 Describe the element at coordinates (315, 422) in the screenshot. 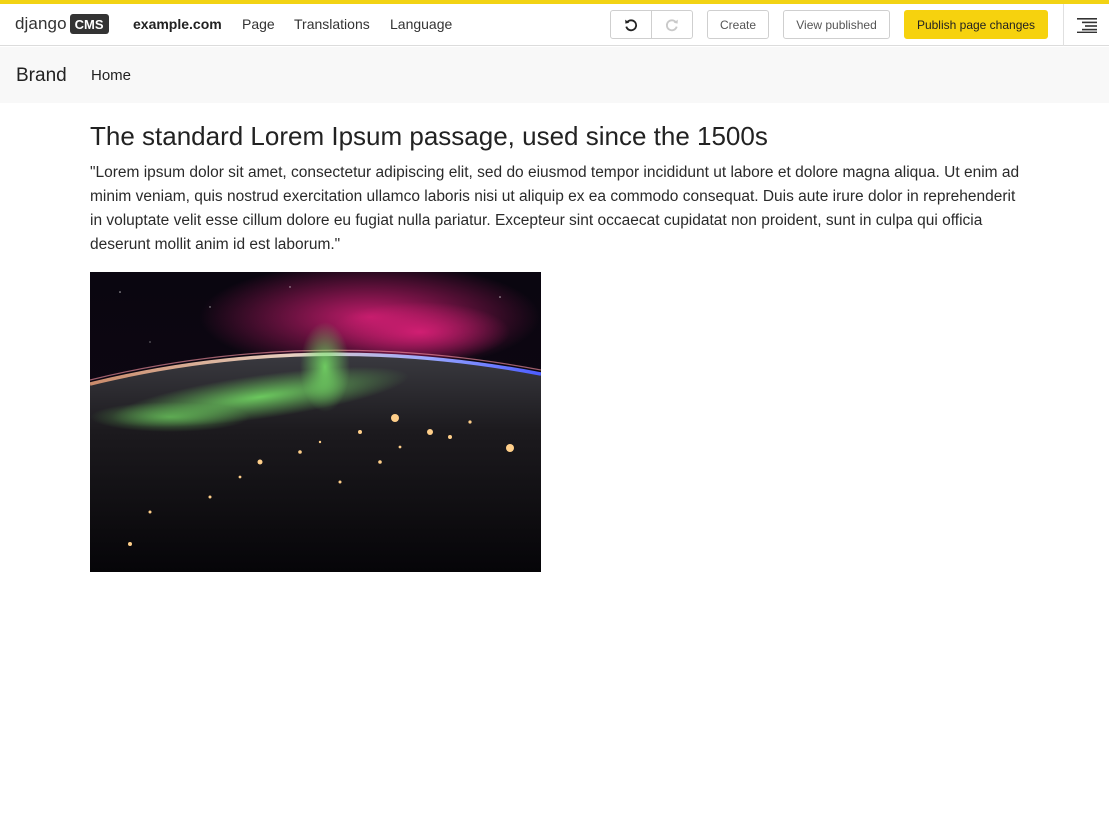

I see `aurora-earth-image` at that location.